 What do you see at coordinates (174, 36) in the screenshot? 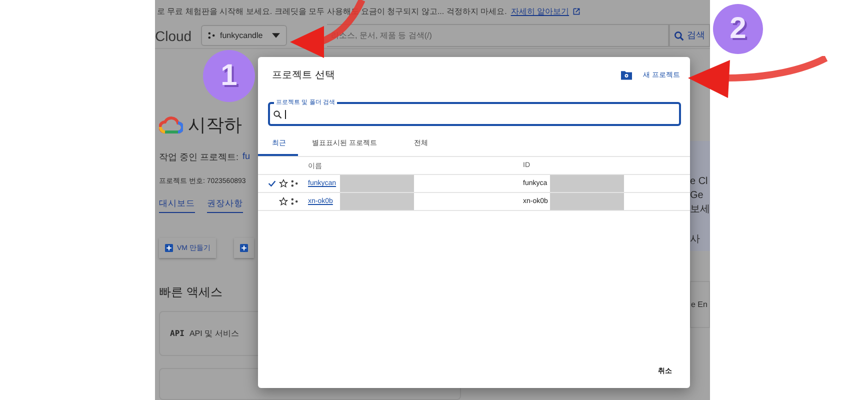
I see `brand-text: Cloud` at bounding box center [174, 36].